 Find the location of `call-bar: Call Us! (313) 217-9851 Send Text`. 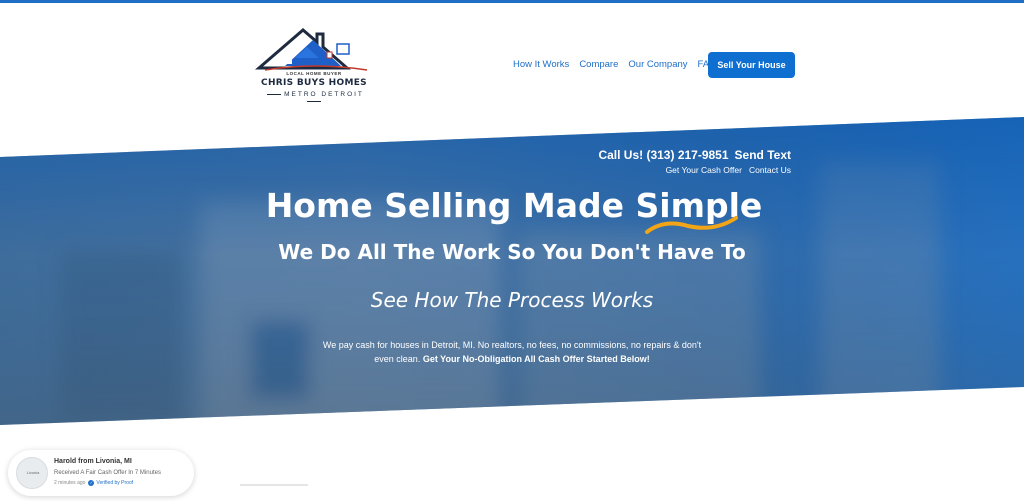

call-bar: Call Us! (313) 217-9851 Send Text is located at coordinates (691, 155).